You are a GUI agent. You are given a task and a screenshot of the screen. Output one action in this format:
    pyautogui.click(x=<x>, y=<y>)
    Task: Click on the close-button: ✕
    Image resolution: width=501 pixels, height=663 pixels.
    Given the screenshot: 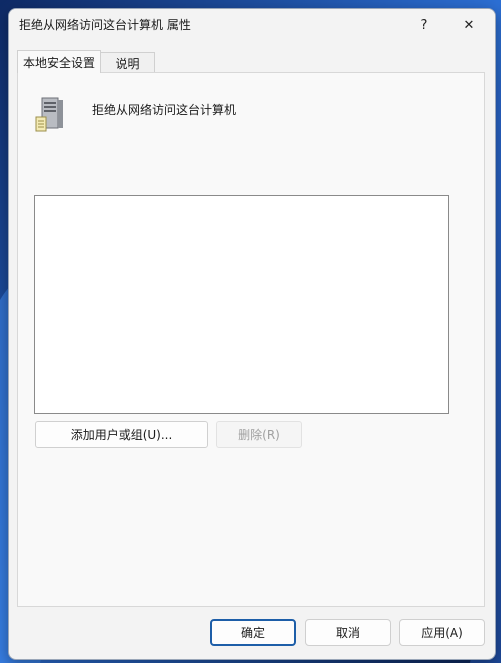 What is the action you would take?
    pyautogui.click(x=469, y=25)
    